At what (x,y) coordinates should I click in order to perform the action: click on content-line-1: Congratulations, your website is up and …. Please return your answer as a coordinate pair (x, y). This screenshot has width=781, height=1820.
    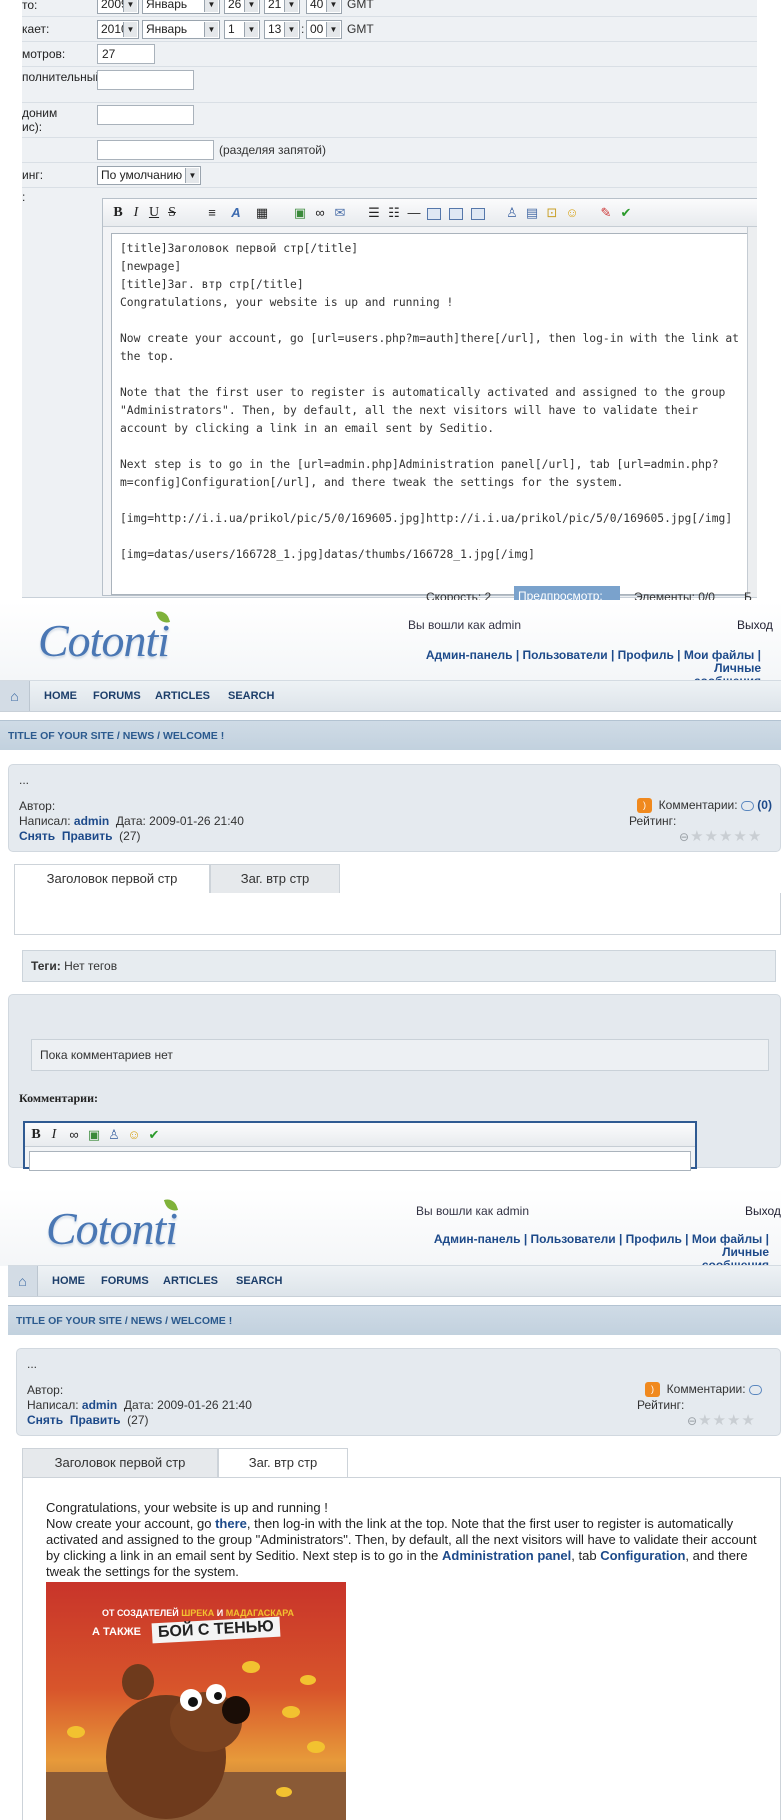
    Looking at the image, I should click on (187, 1507).